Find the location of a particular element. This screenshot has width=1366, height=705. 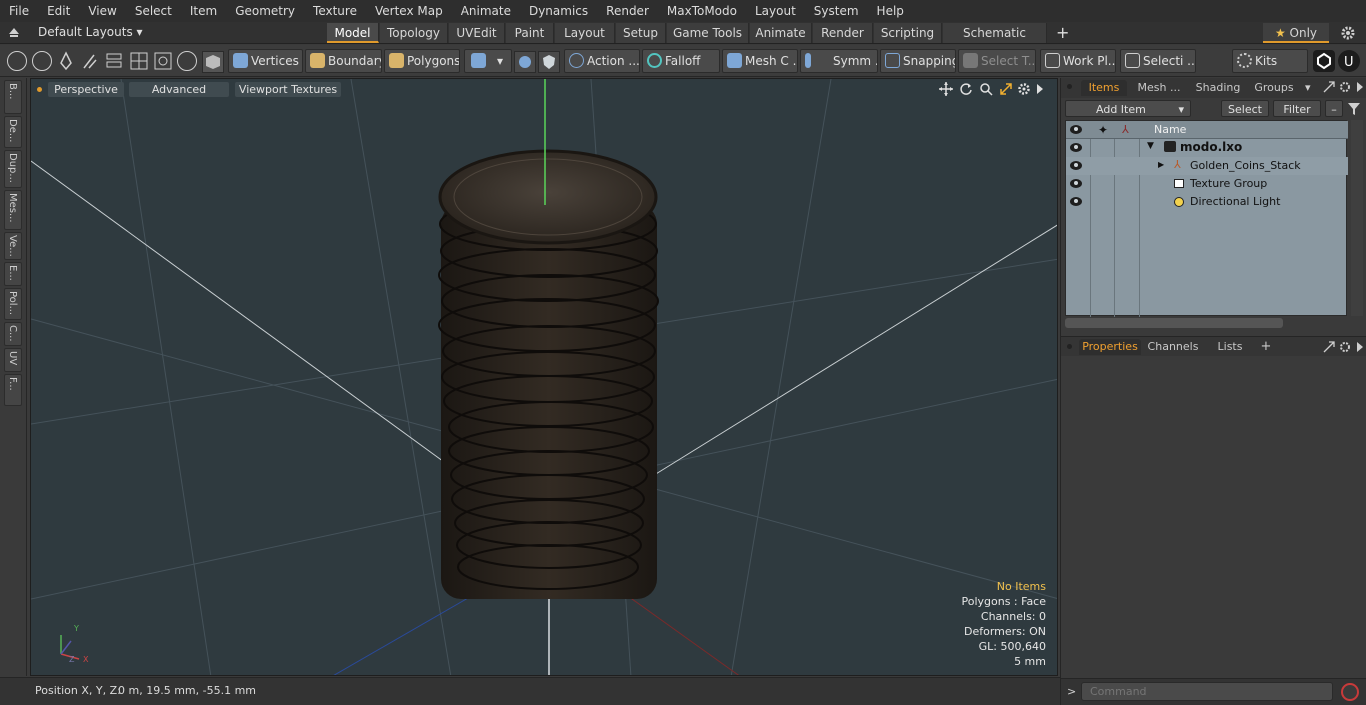

tab-layout: Layout is located at coordinates (585, 33).